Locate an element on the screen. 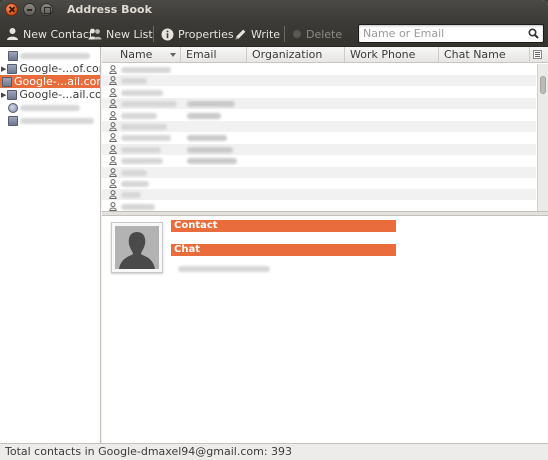 This screenshot has width=548, height=460. contact-photo is located at coordinates (137, 247).